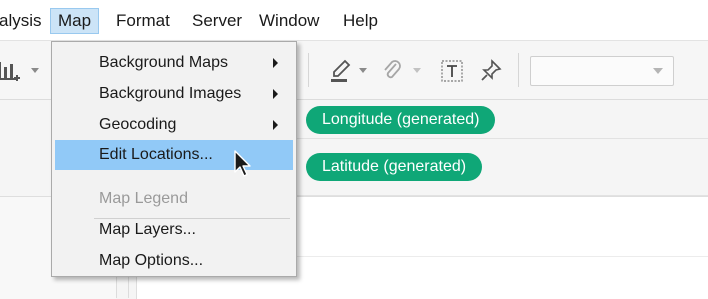 This screenshot has width=708, height=299. I want to click on menu-item-geocoding: Geocoding, so click(174, 125).